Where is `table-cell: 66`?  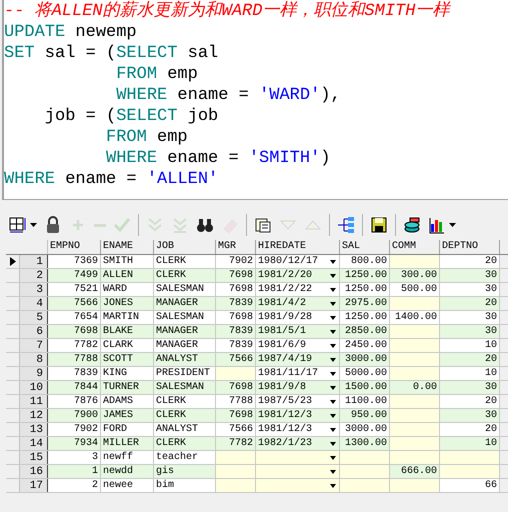
table-cell: 66 is located at coordinates (470, 485).